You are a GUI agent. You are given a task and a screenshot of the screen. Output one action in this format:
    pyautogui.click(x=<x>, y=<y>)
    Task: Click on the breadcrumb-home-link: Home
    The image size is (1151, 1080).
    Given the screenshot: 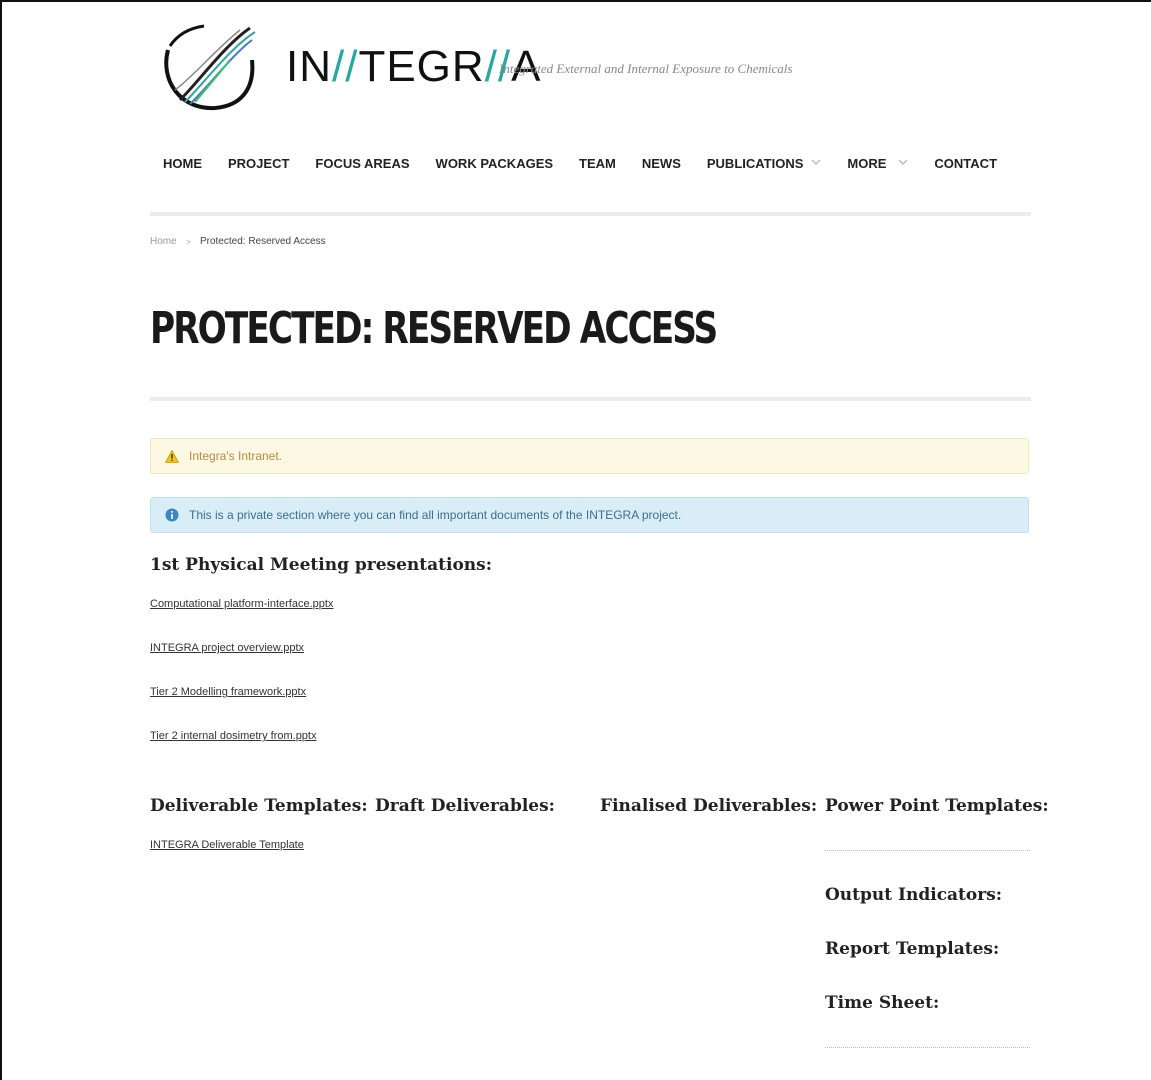 What is the action you would take?
    pyautogui.click(x=163, y=241)
    